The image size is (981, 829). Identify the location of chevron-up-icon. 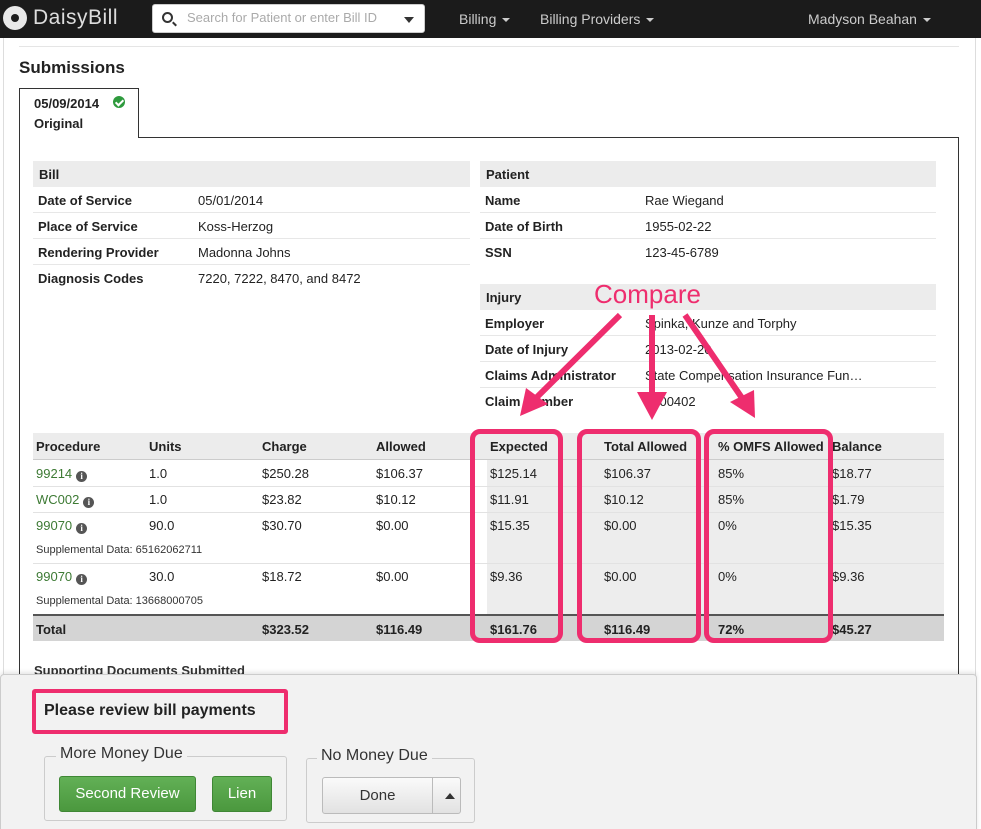
(450, 796).